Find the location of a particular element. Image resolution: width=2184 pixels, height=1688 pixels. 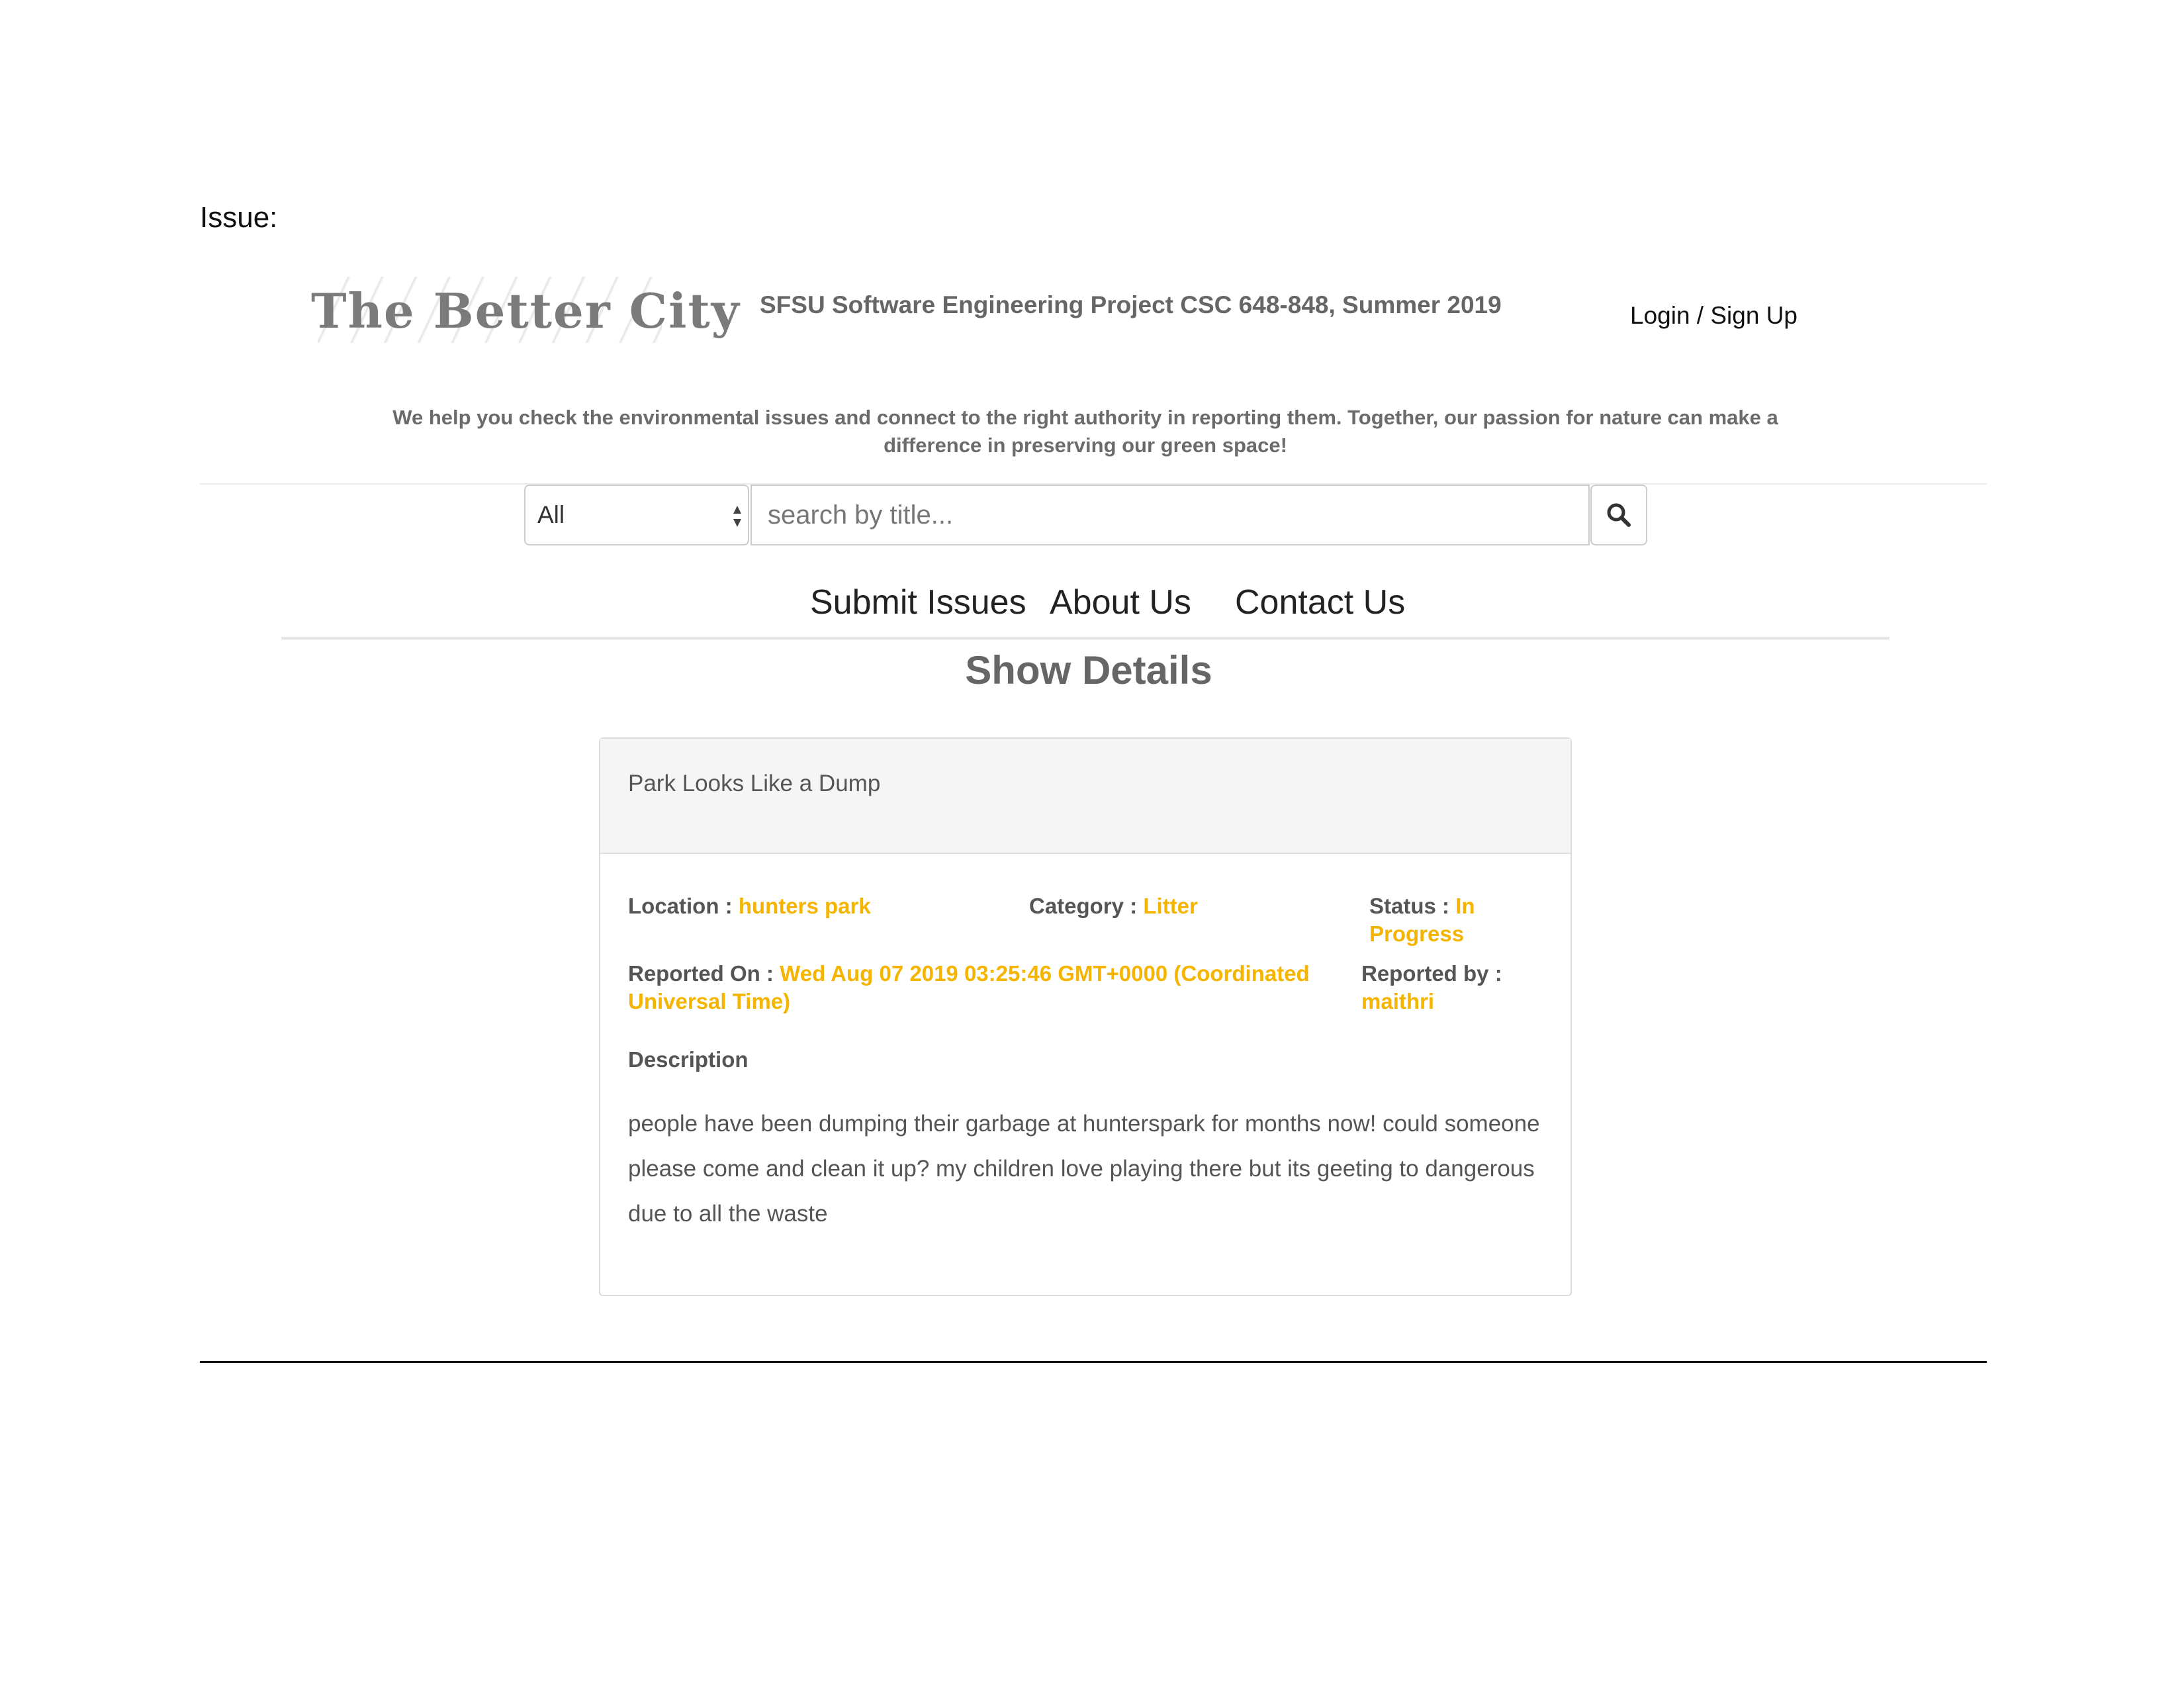

issue-category: Category : Litter is located at coordinates (1113, 906).